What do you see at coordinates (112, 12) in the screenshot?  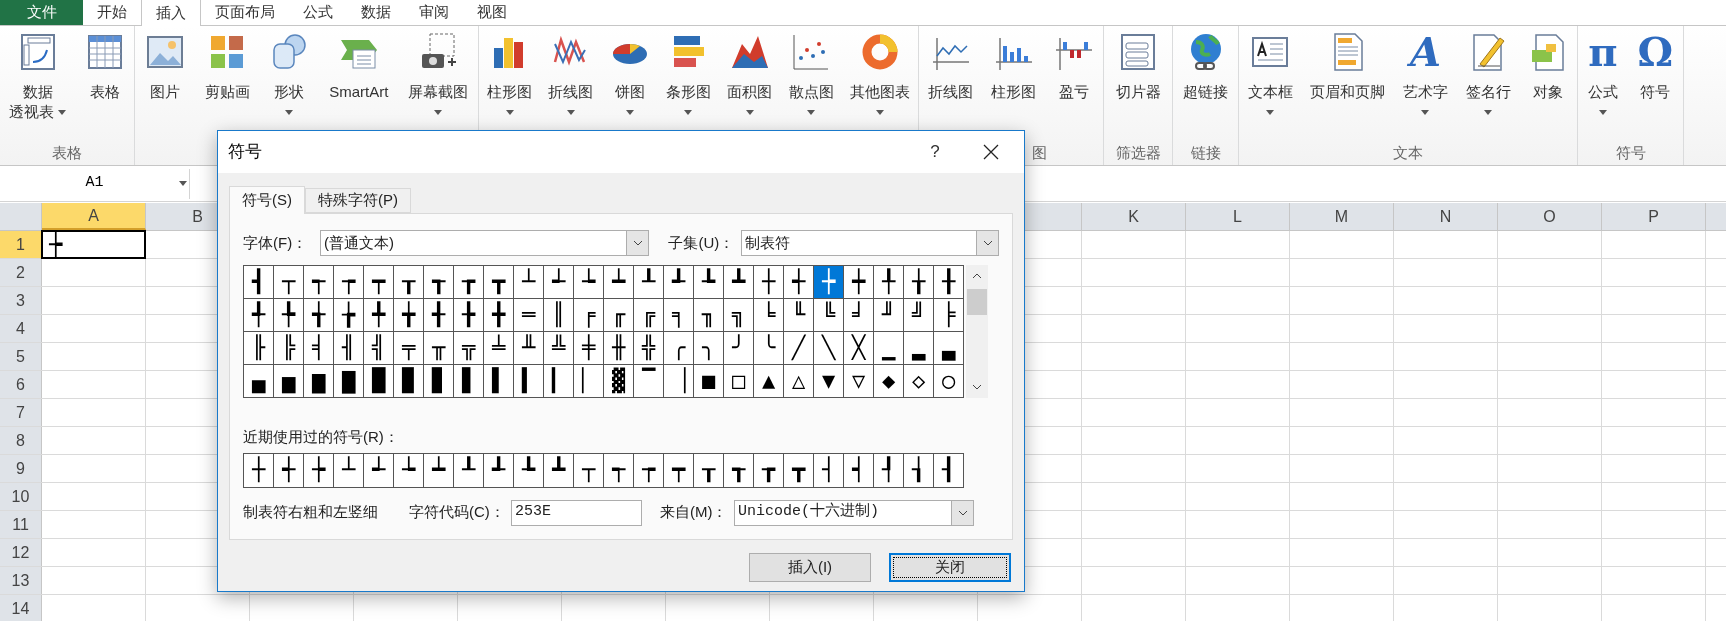 I see `ribbon-tab: 开始` at bounding box center [112, 12].